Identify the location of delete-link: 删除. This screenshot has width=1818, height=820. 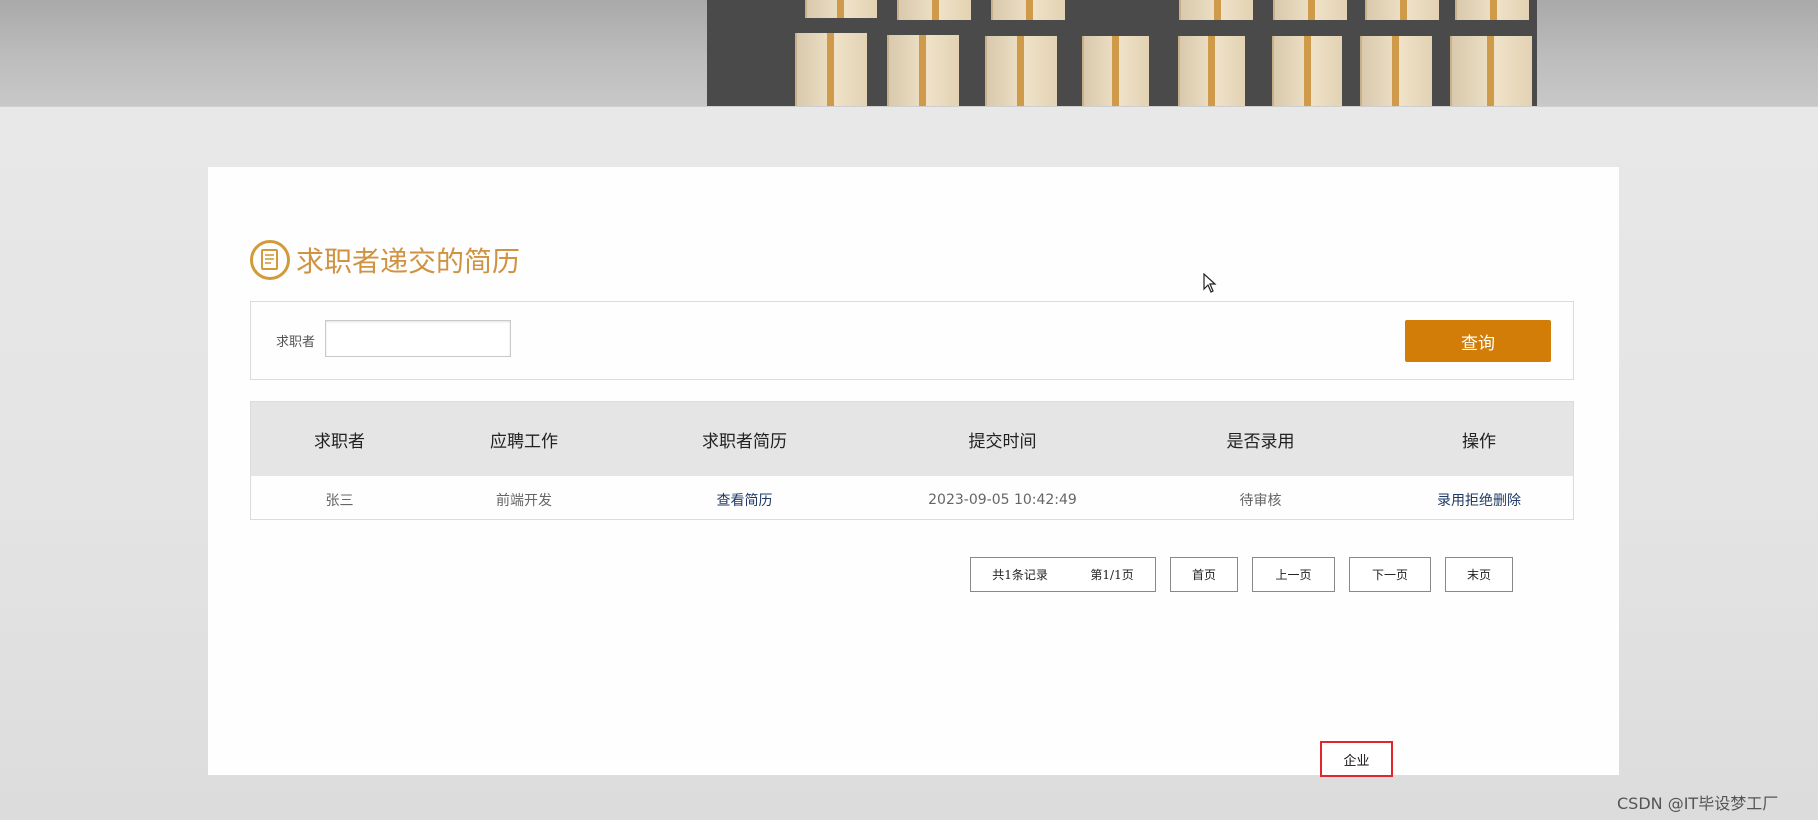
(1507, 501).